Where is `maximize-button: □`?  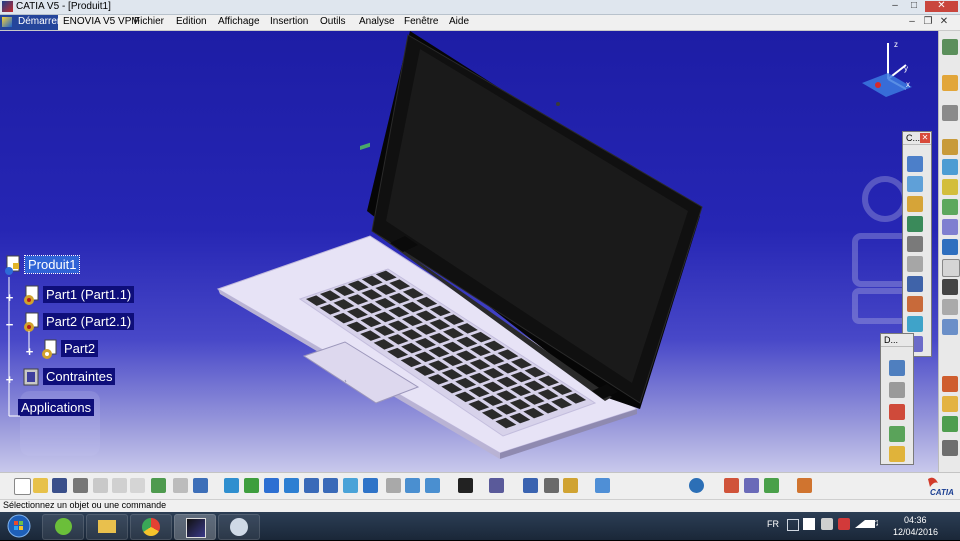
maximize-button: □ is located at coordinates (914, 6).